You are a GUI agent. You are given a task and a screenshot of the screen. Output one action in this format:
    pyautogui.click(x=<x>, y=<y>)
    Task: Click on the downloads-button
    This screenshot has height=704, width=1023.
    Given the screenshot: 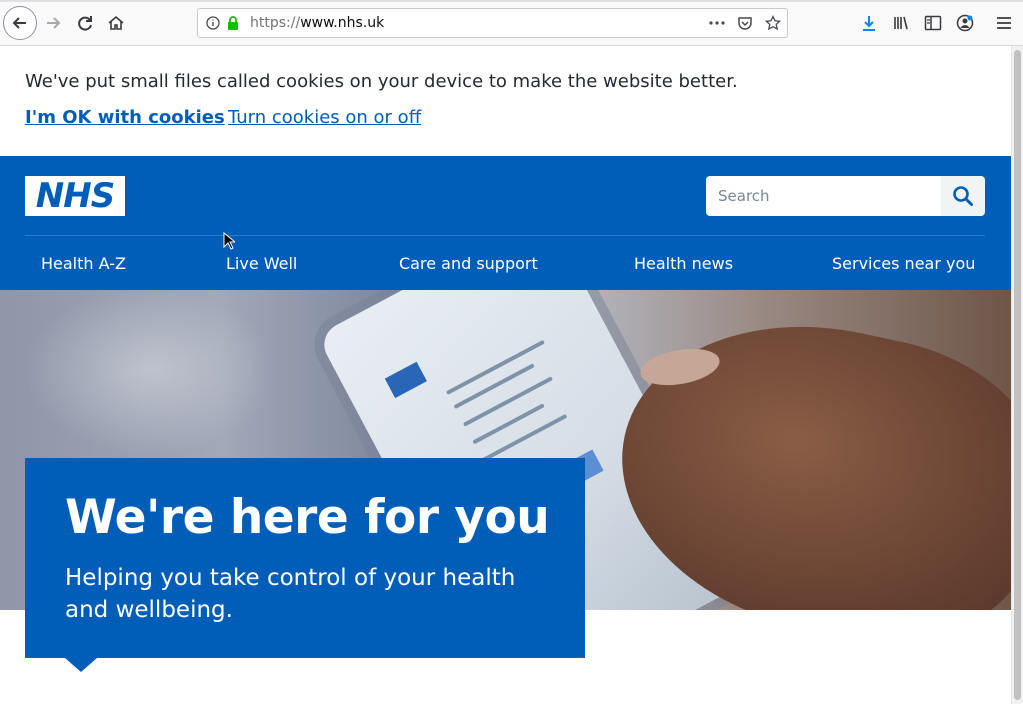 What is the action you would take?
    pyautogui.click(x=869, y=23)
    